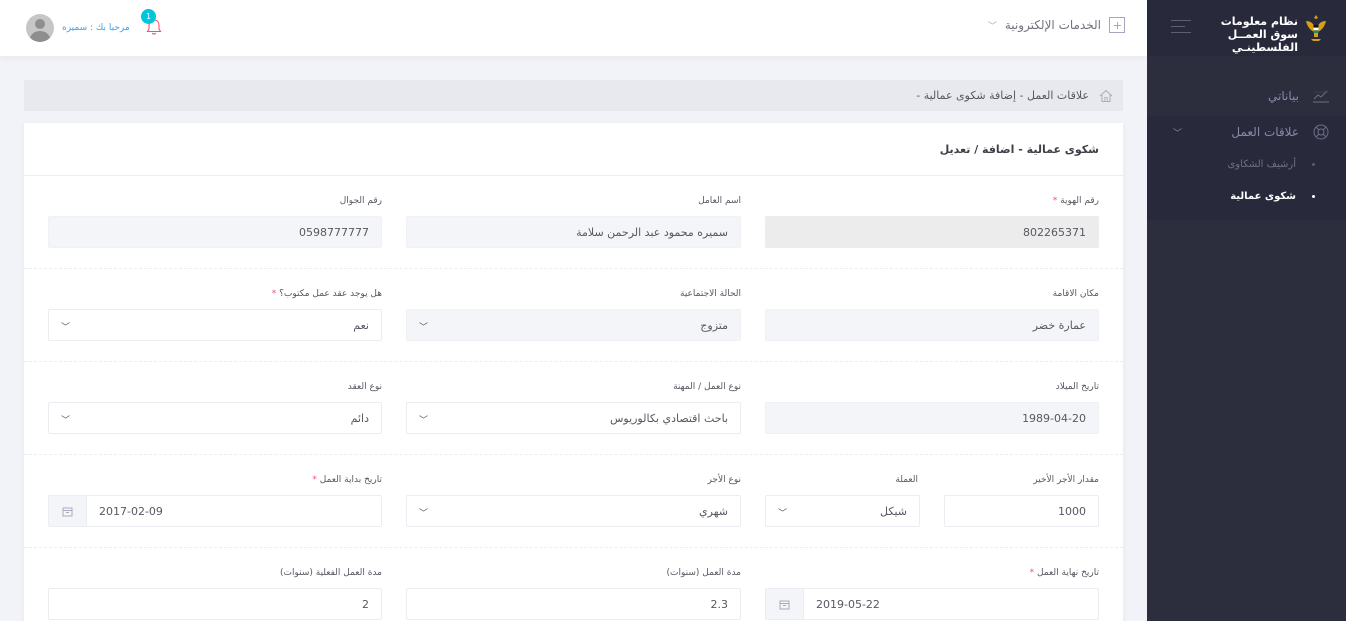 The height and width of the screenshot is (621, 1346). I want to click on written-contract-select: نعم ﹀, so click(215, 325).